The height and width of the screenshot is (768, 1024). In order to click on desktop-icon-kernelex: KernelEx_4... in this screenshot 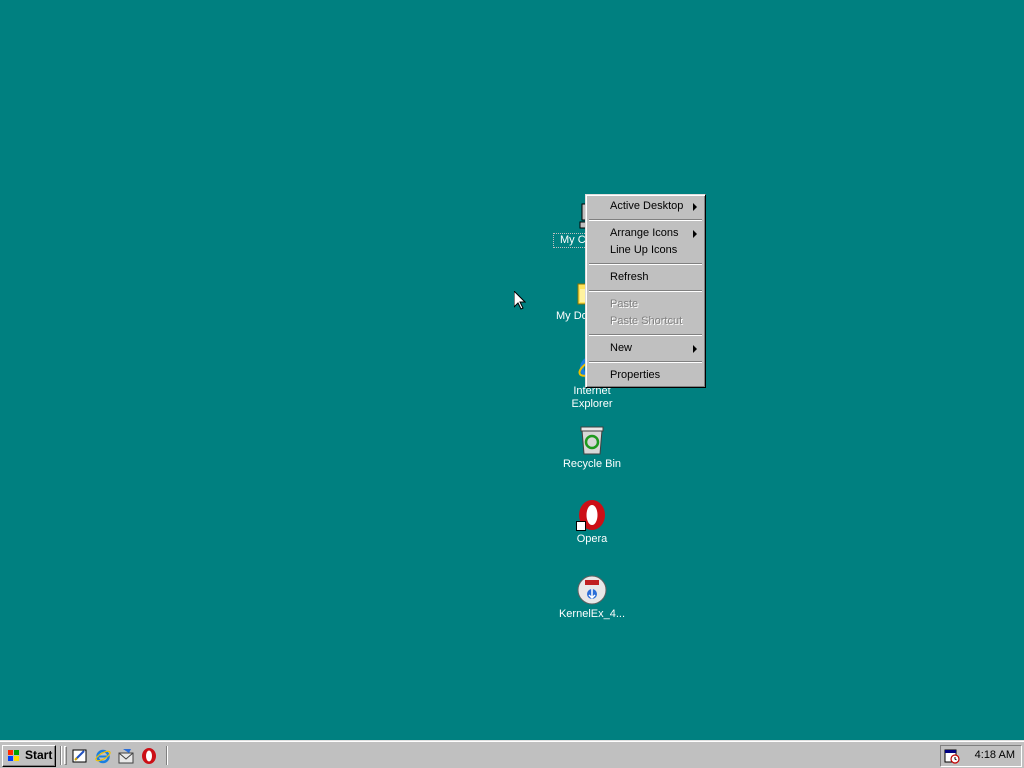, I will do `click(592, 597)`.